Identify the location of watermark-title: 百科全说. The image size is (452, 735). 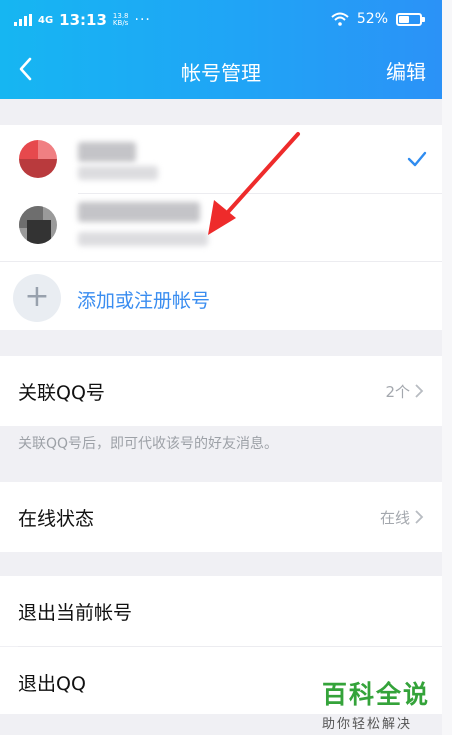
(376, 694).